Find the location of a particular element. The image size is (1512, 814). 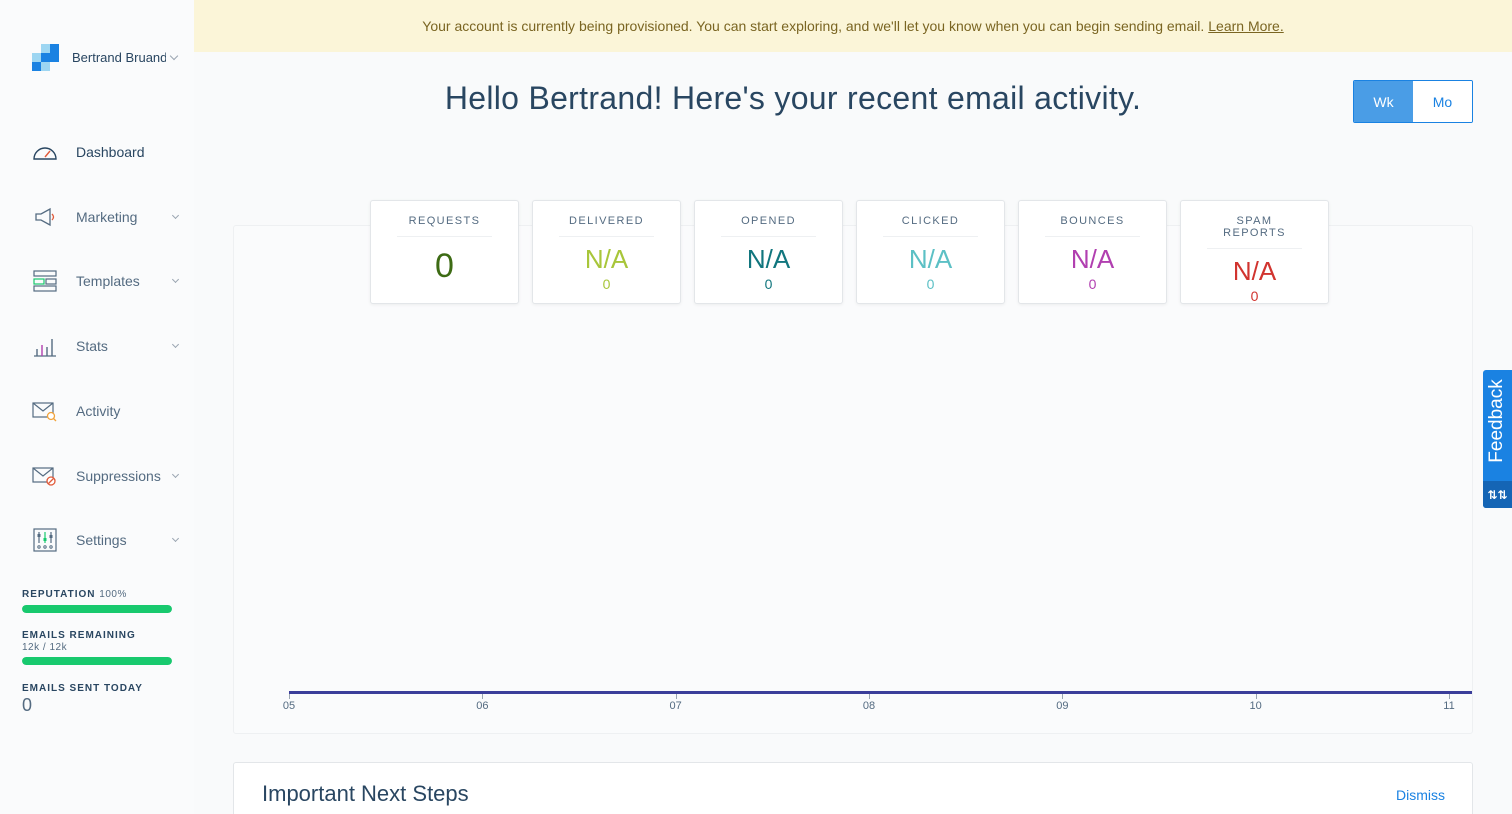

sidebar-item-label: Stats is located at coordinates (92, 346).